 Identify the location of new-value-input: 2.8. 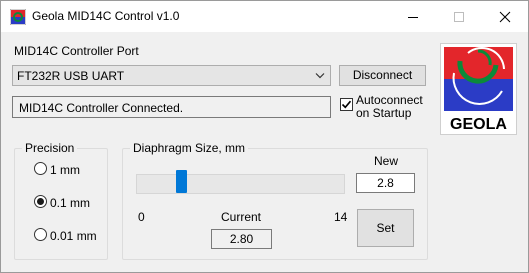
(385, 183).